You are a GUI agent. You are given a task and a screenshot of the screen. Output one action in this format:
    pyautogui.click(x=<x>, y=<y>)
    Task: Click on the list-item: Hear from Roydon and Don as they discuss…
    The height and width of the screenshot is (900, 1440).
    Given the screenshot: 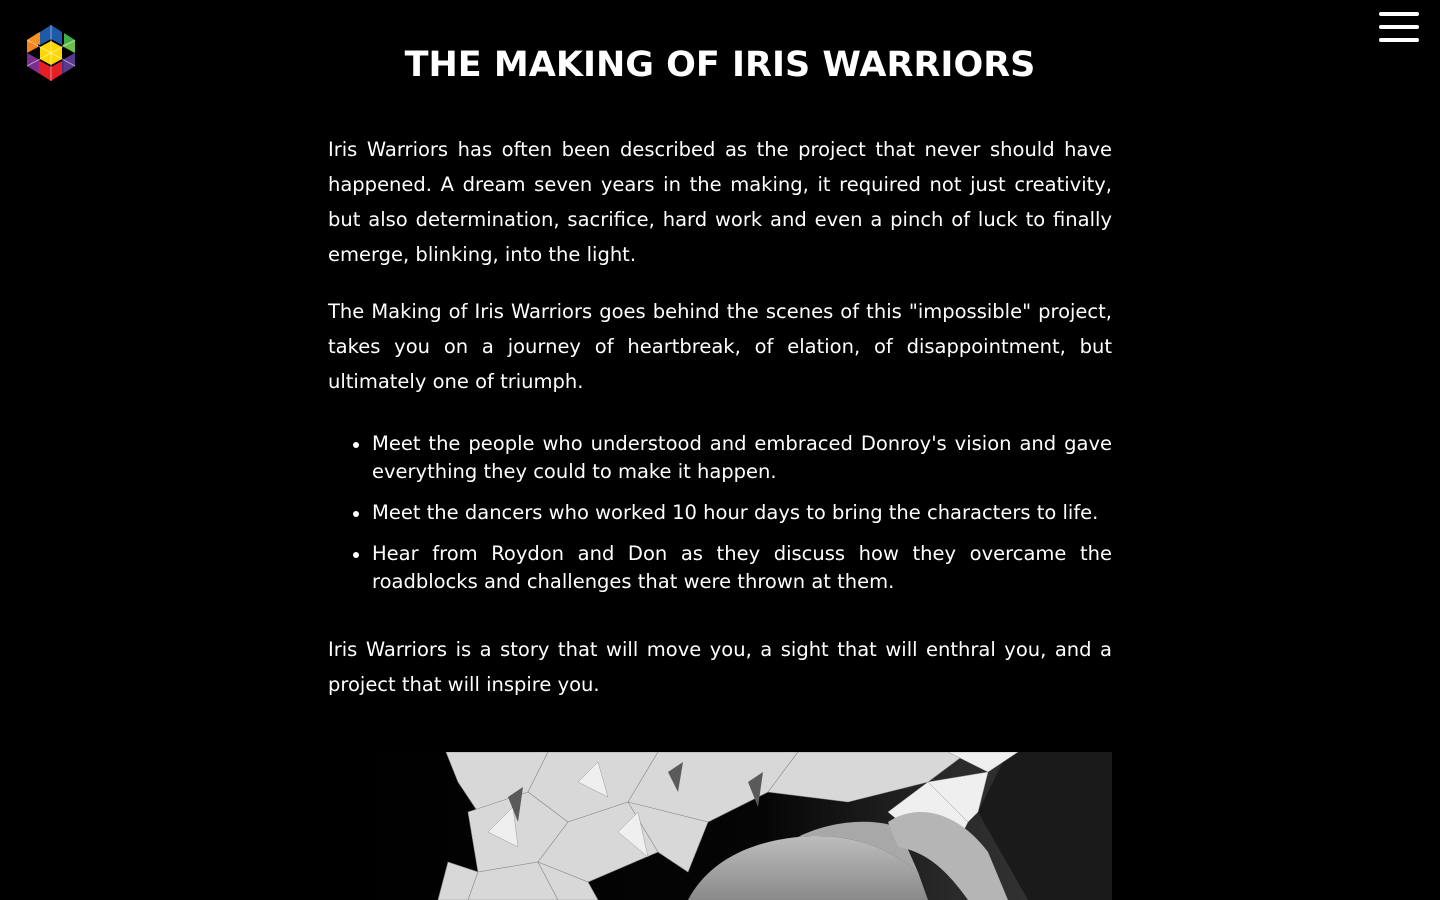 What is the action you would take?
    pyautogui.click(x=732, y=568)
    